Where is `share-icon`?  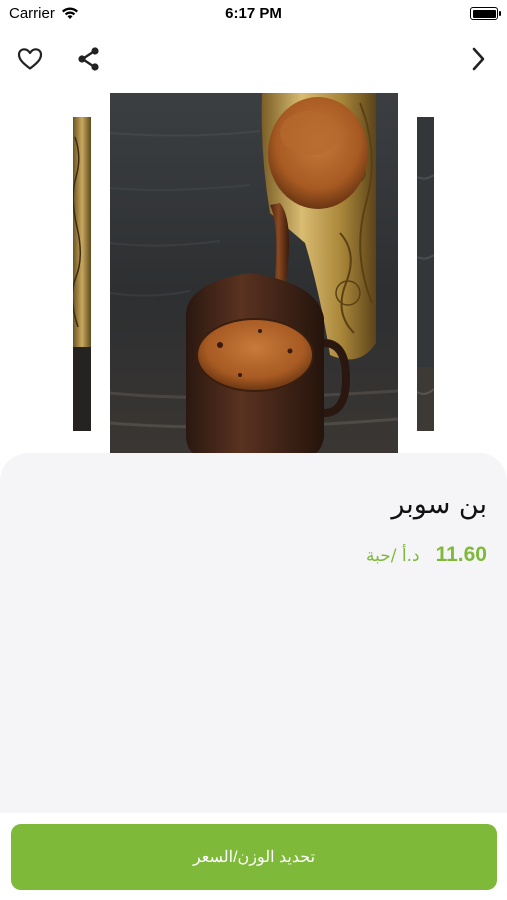 share-icon is located at coordinates (88, 59).